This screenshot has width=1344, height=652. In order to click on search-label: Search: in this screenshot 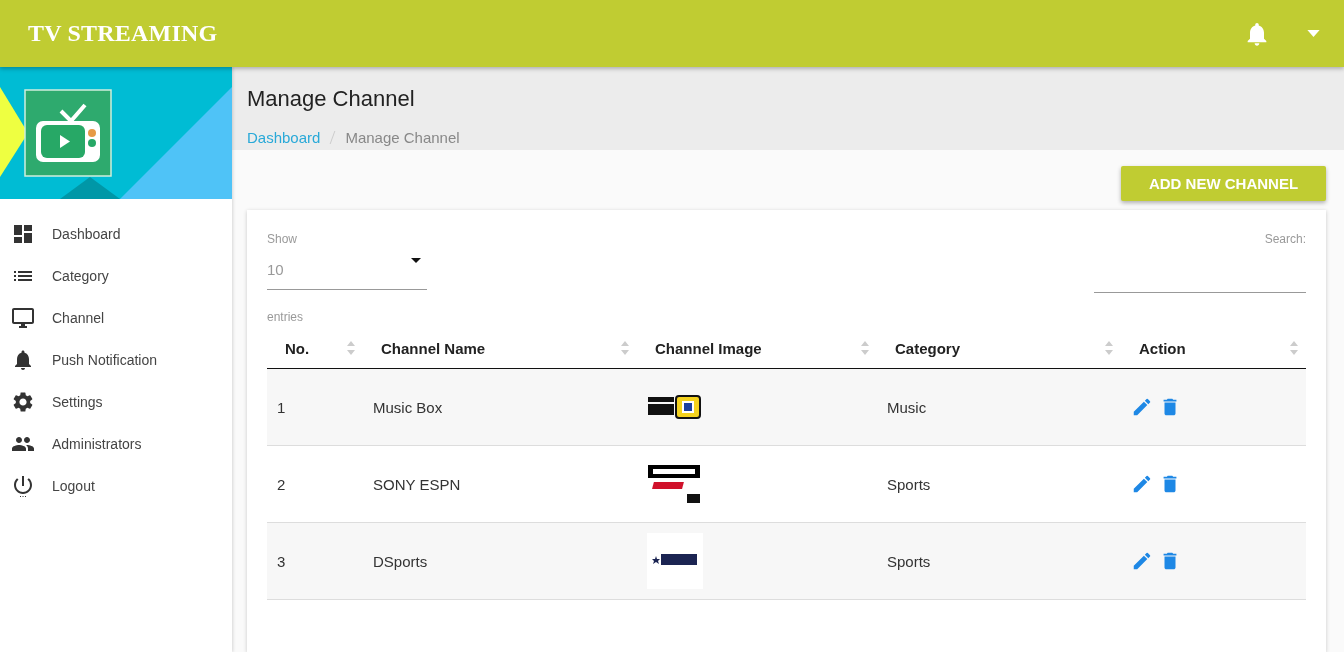, I will do `click(1285, 239)`.